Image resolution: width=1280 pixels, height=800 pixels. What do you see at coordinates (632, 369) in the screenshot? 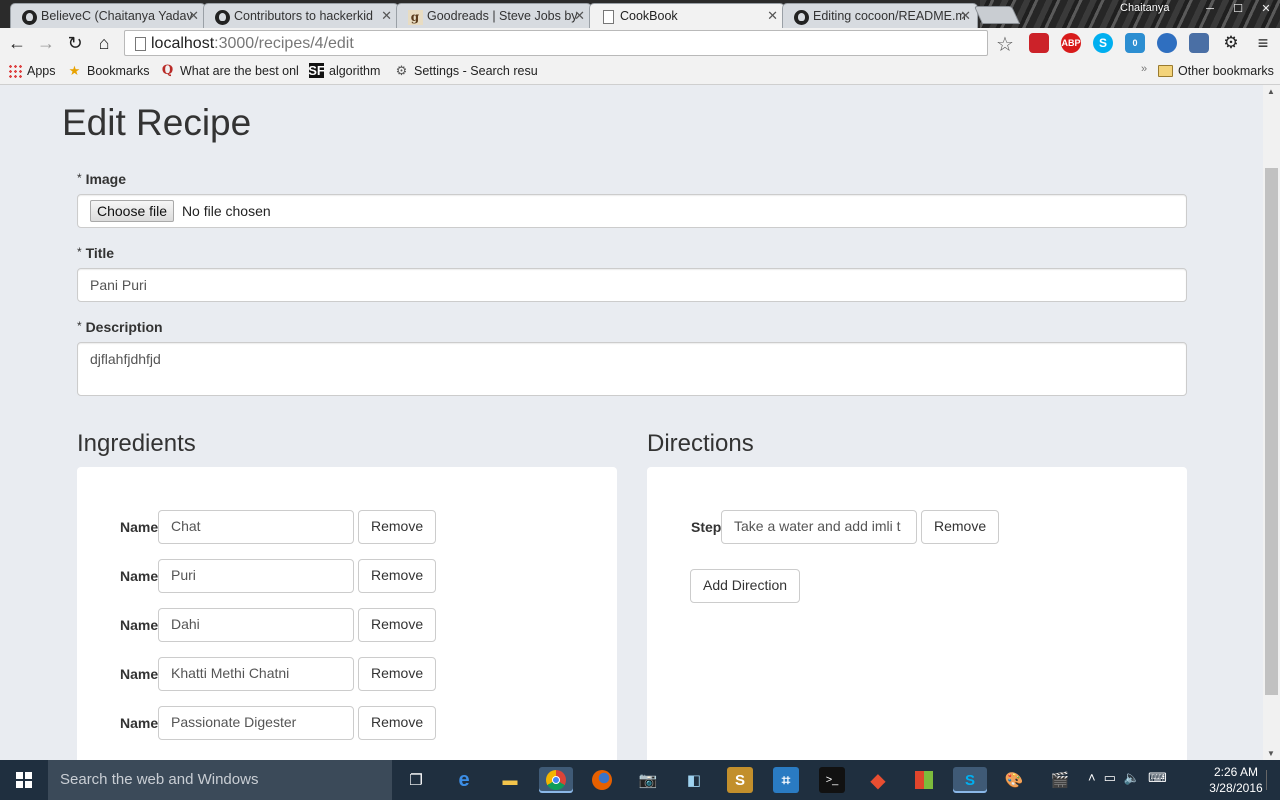
I see `description-textarea: djflahfjdhfjd` at bounding box center [632, 369].